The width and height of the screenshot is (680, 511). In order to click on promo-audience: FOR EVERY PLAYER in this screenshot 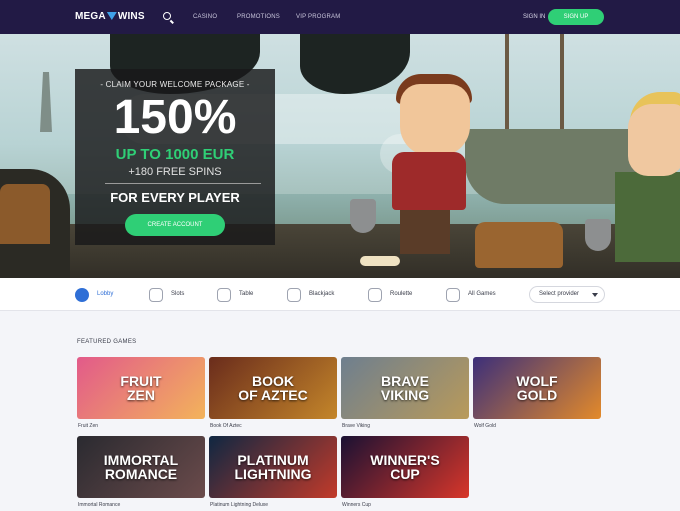, I will do `click(175, 197)`.